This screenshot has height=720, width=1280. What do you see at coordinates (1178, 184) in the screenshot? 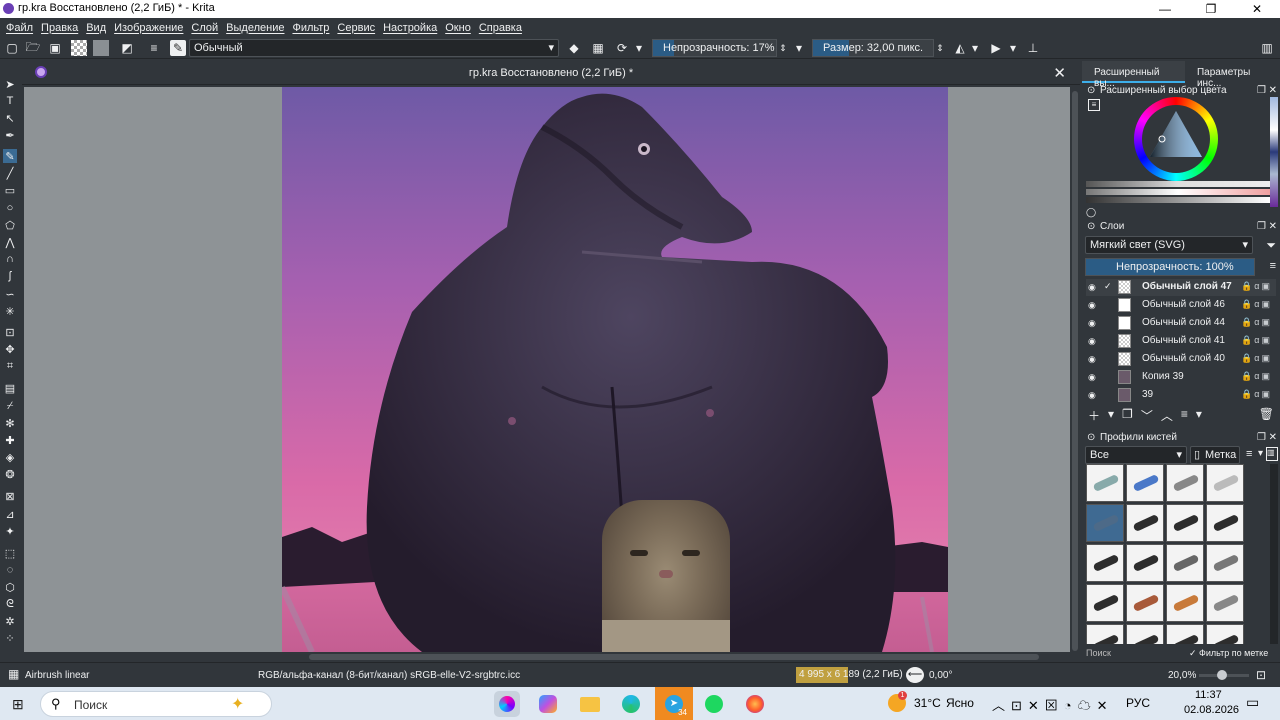
I see `color-history-bar` at bounding box center [1178, 184].